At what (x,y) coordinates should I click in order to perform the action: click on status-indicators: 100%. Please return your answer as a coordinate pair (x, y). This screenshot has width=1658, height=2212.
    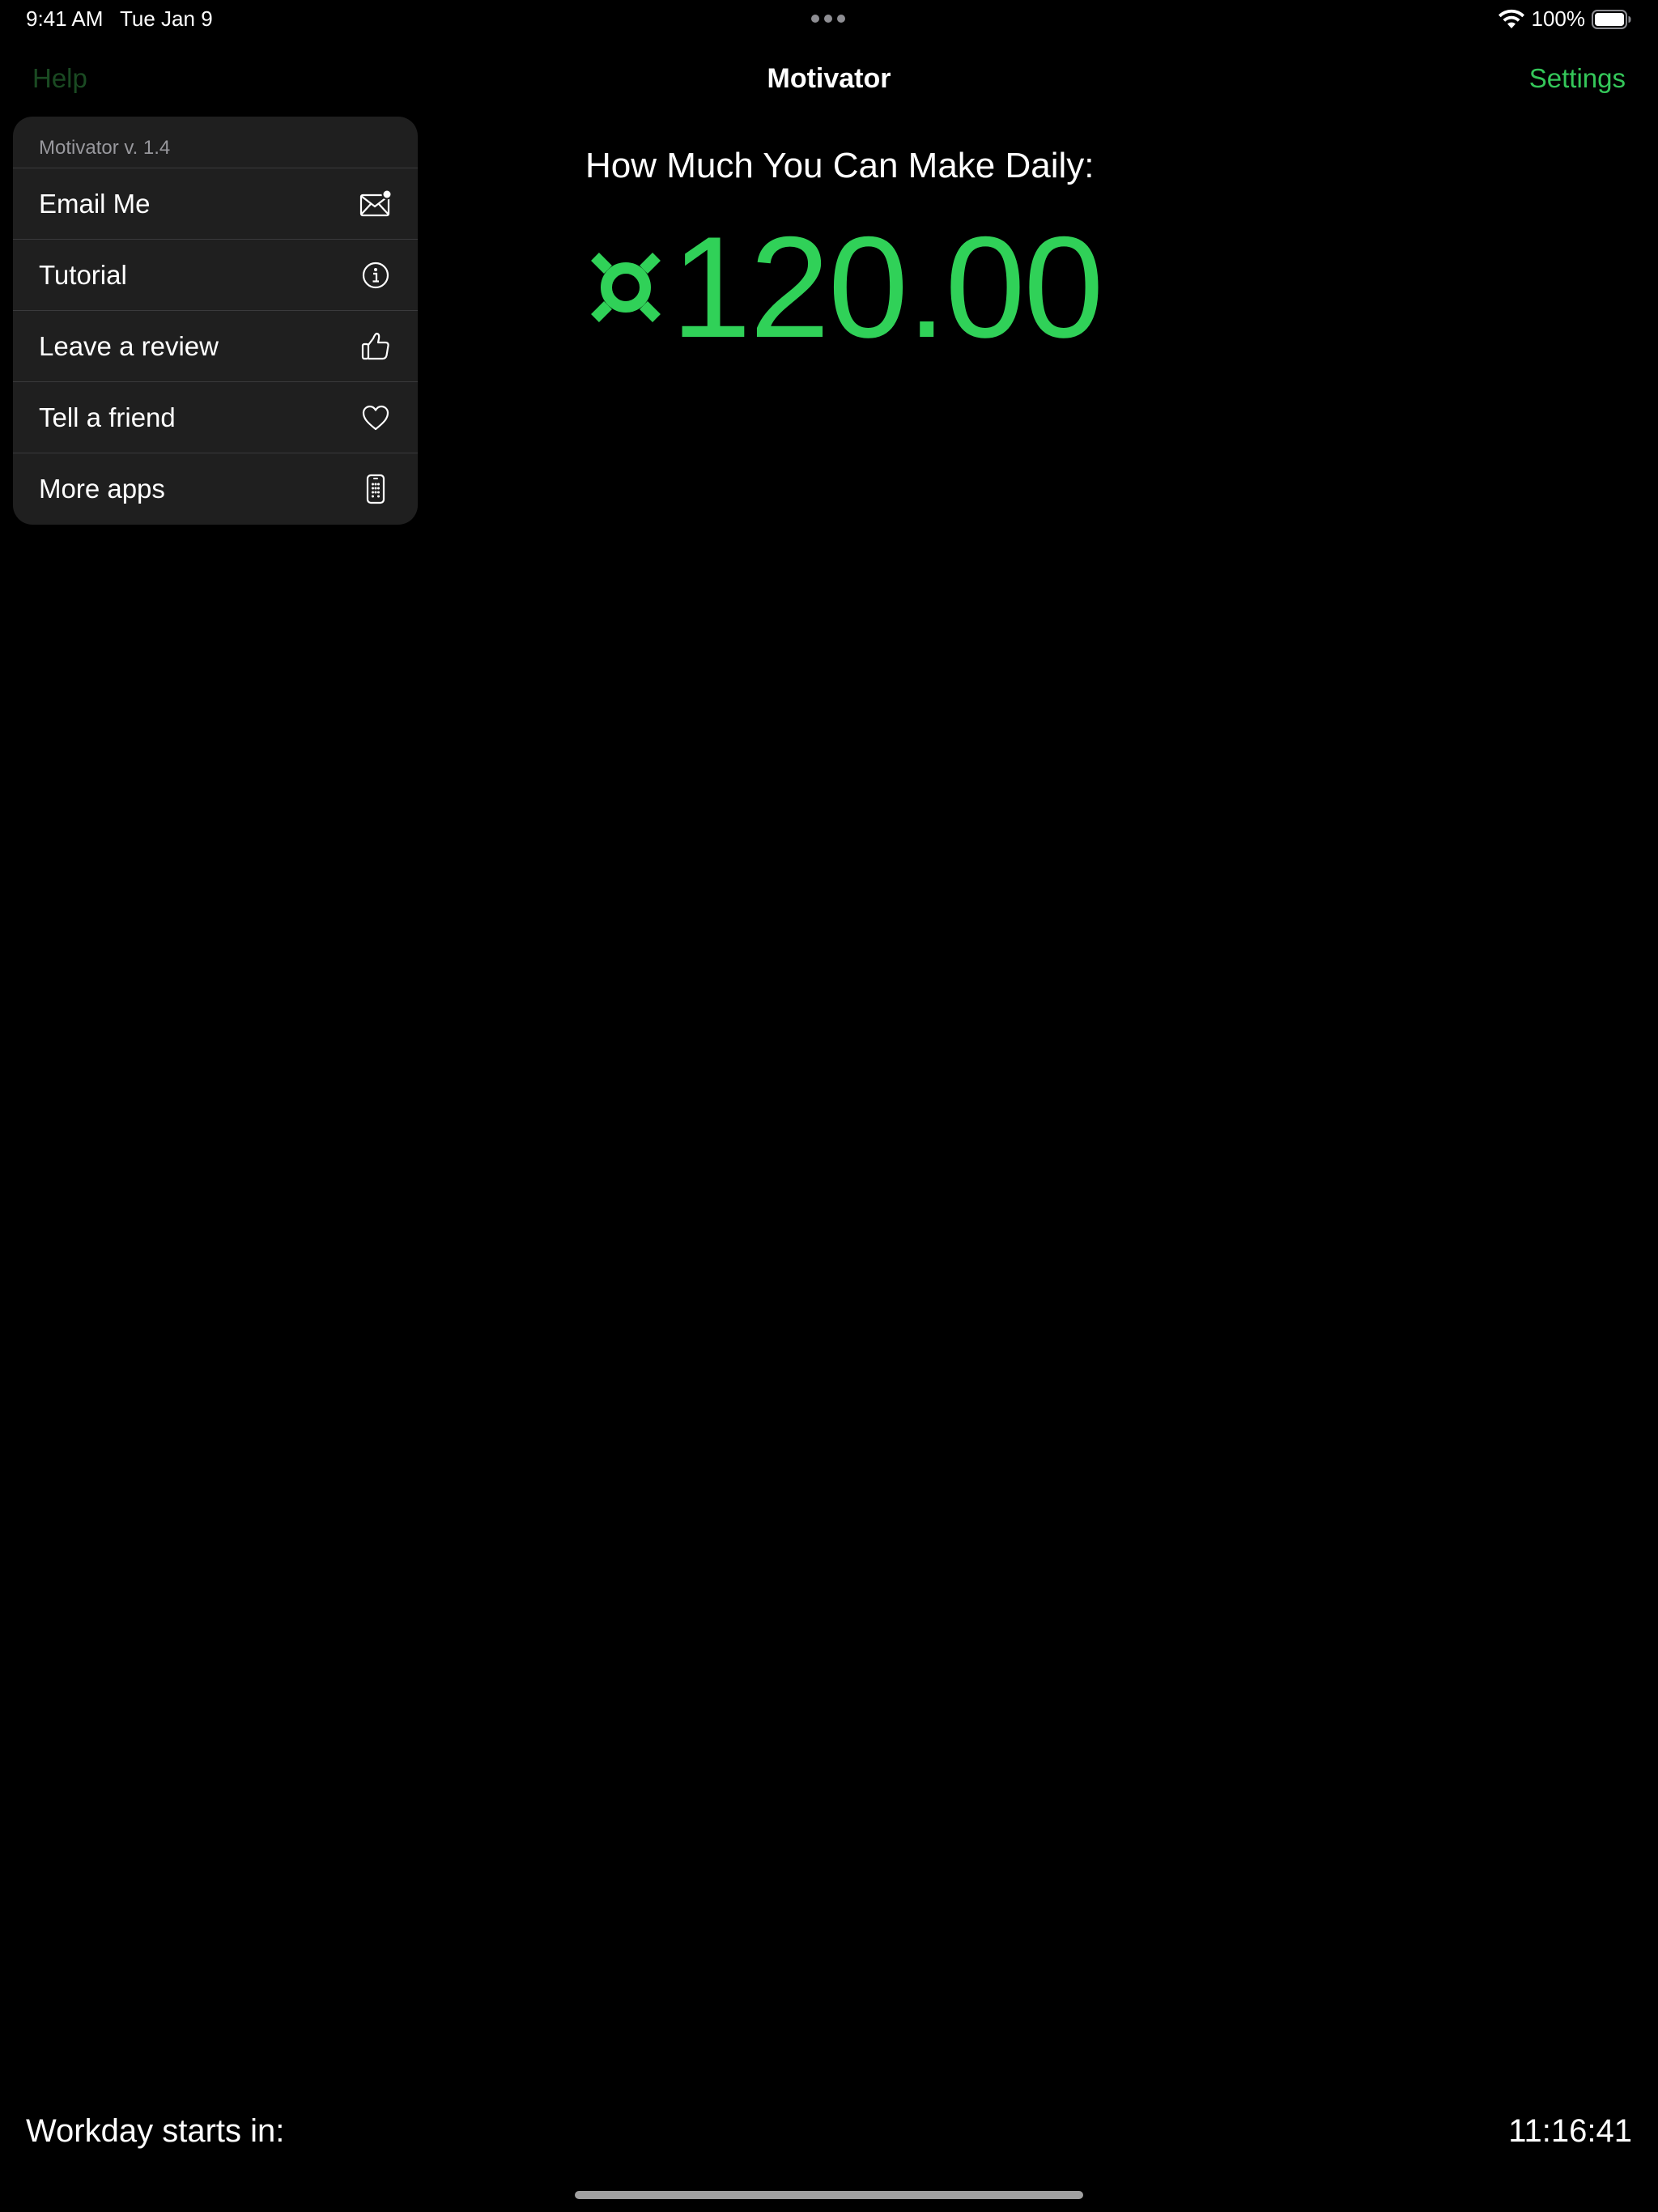
    Looking at the image, I should click on (1565, 19).